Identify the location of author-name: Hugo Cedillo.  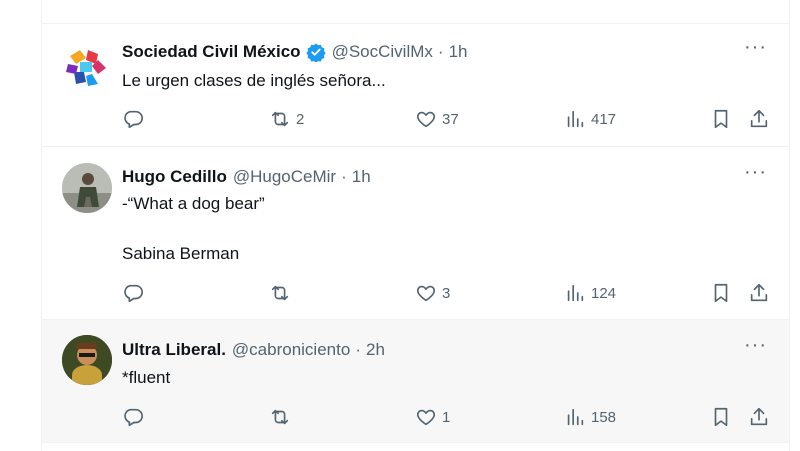
(174, 177).